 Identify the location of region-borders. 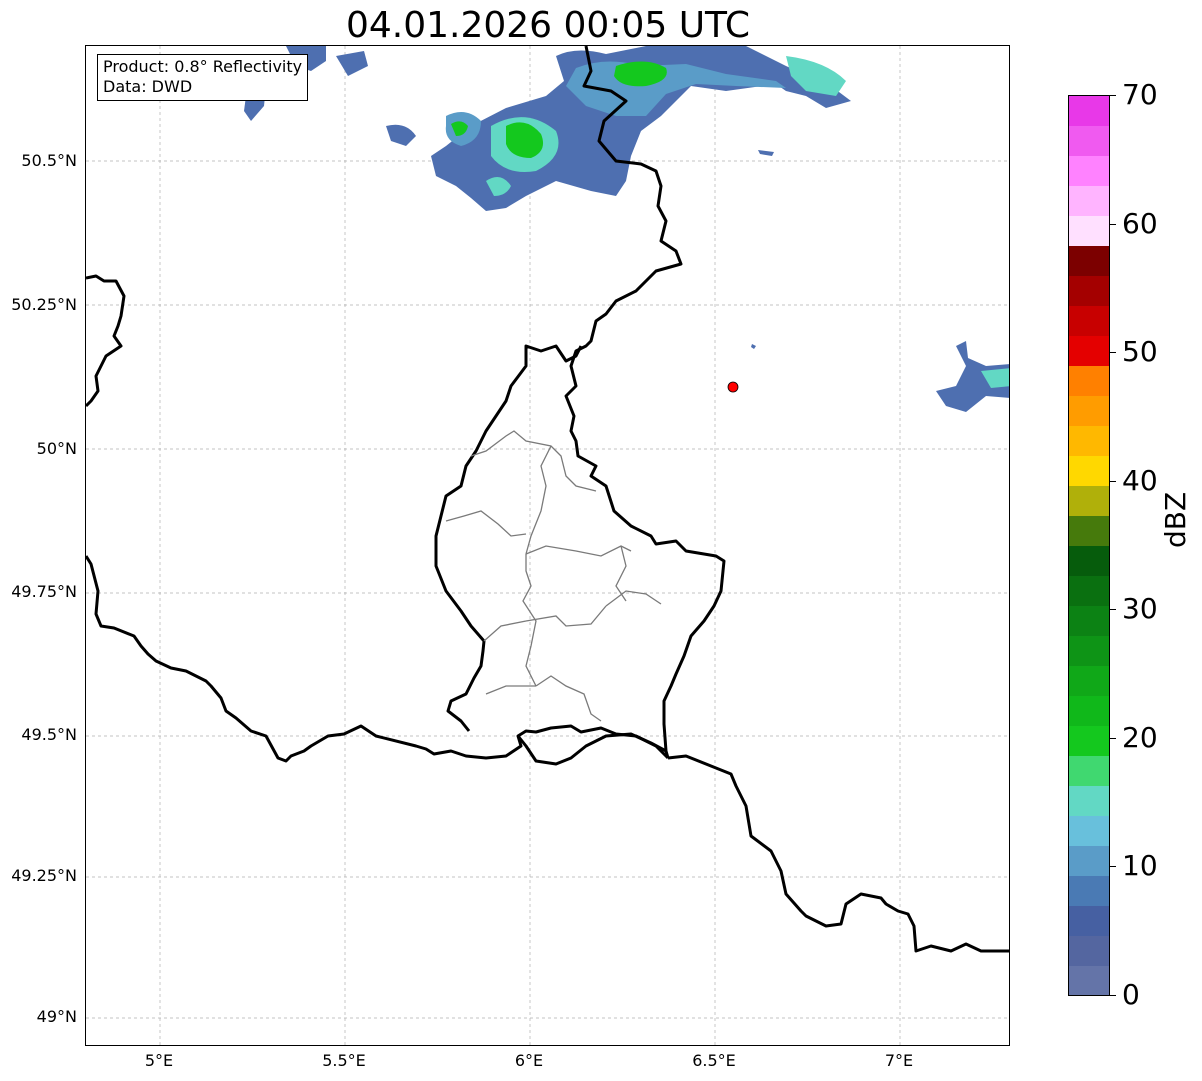
(553, 576).